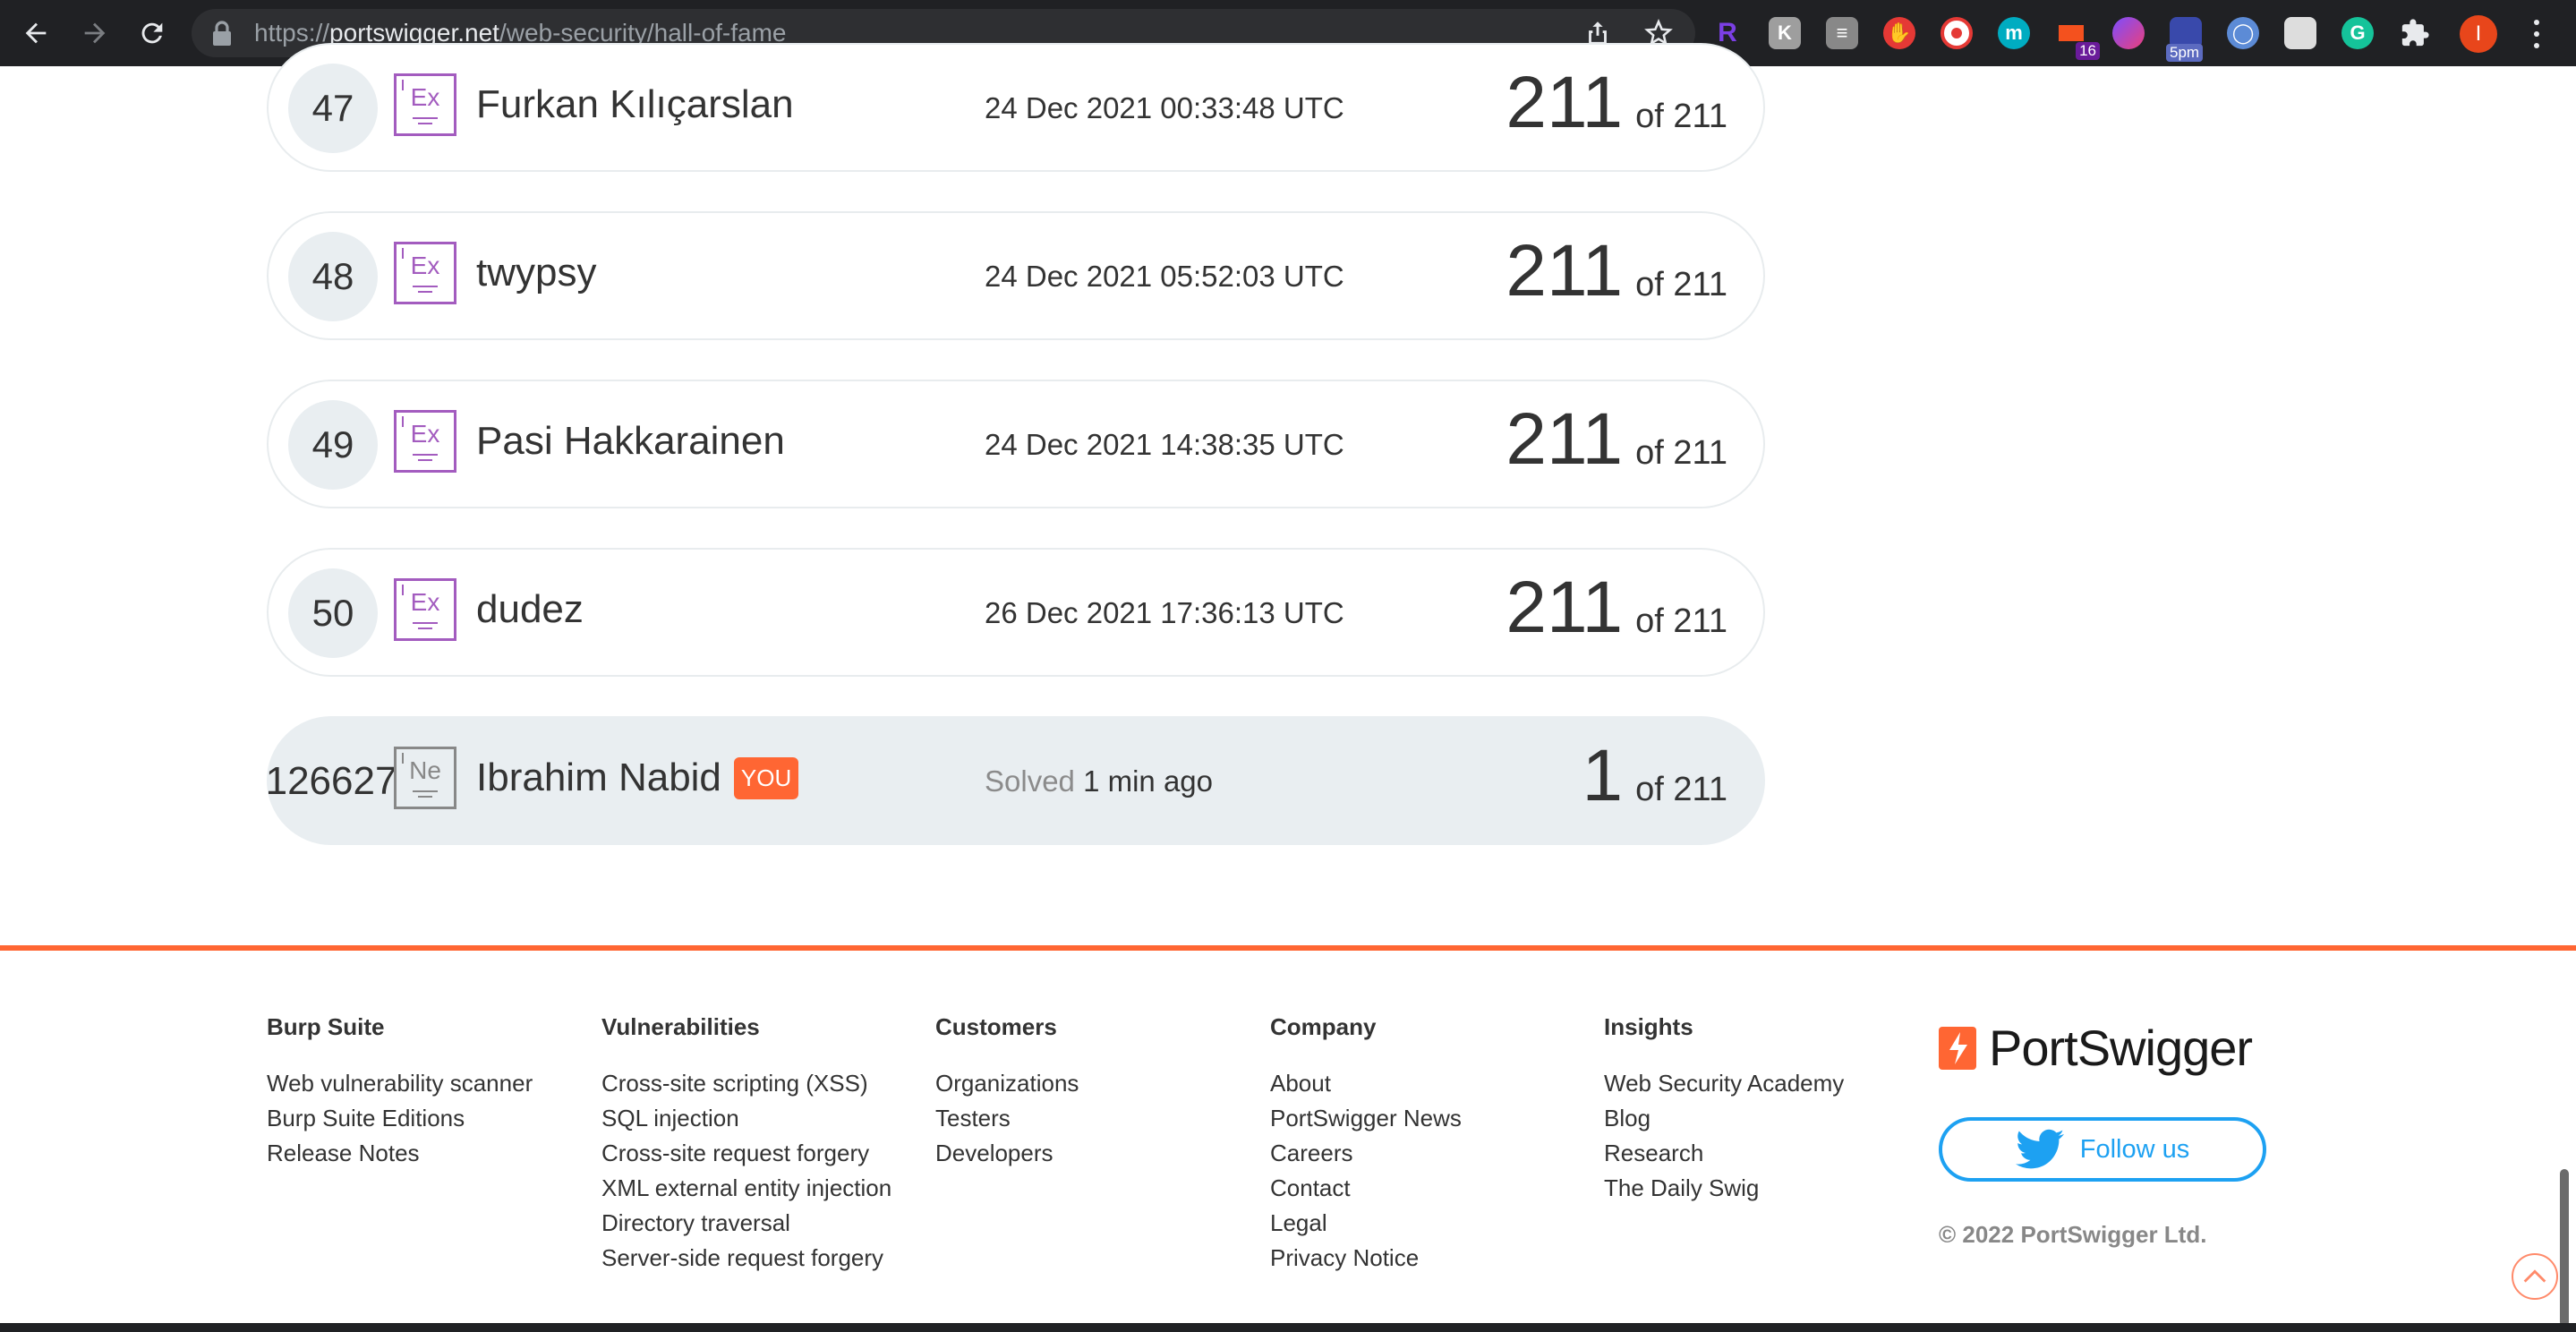 Image resolution: width=2576 pixels, height=1332 pixels. I want to click on twitter-bird-icon, so click(2039, 1149).